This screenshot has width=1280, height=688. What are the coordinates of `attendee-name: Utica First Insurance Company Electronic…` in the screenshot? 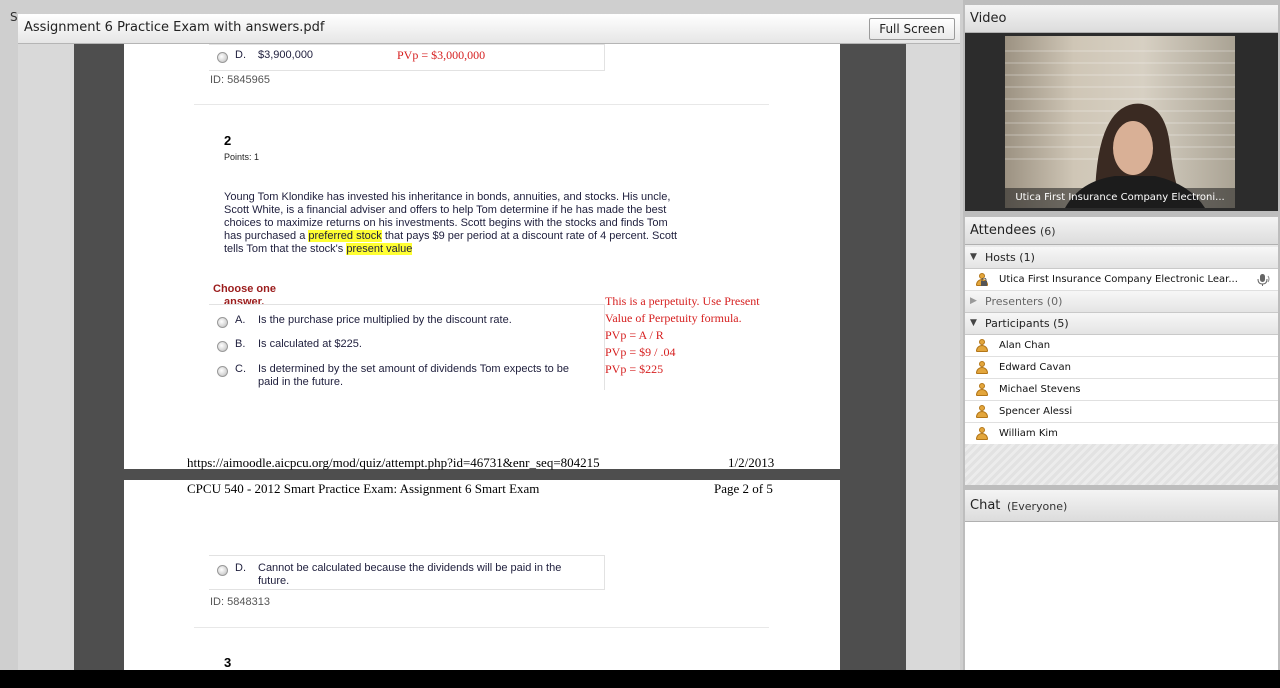 It's located at (1118, 279).